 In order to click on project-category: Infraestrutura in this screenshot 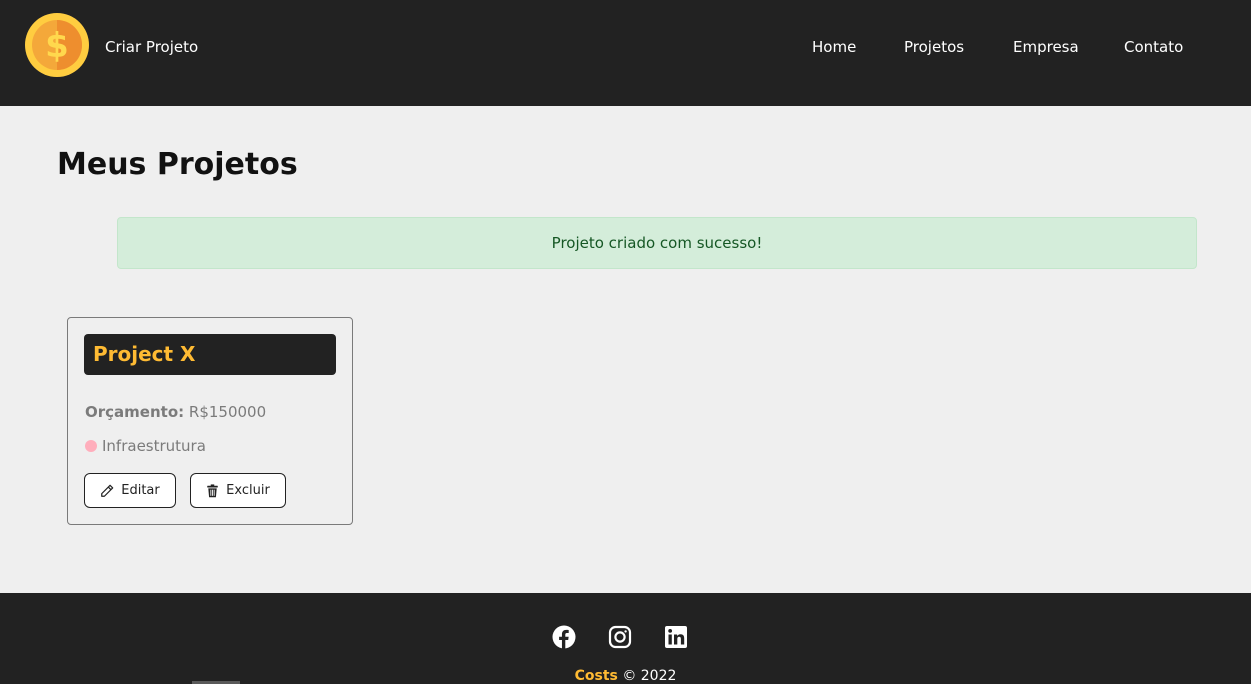, I will do `click(145, 446)`.